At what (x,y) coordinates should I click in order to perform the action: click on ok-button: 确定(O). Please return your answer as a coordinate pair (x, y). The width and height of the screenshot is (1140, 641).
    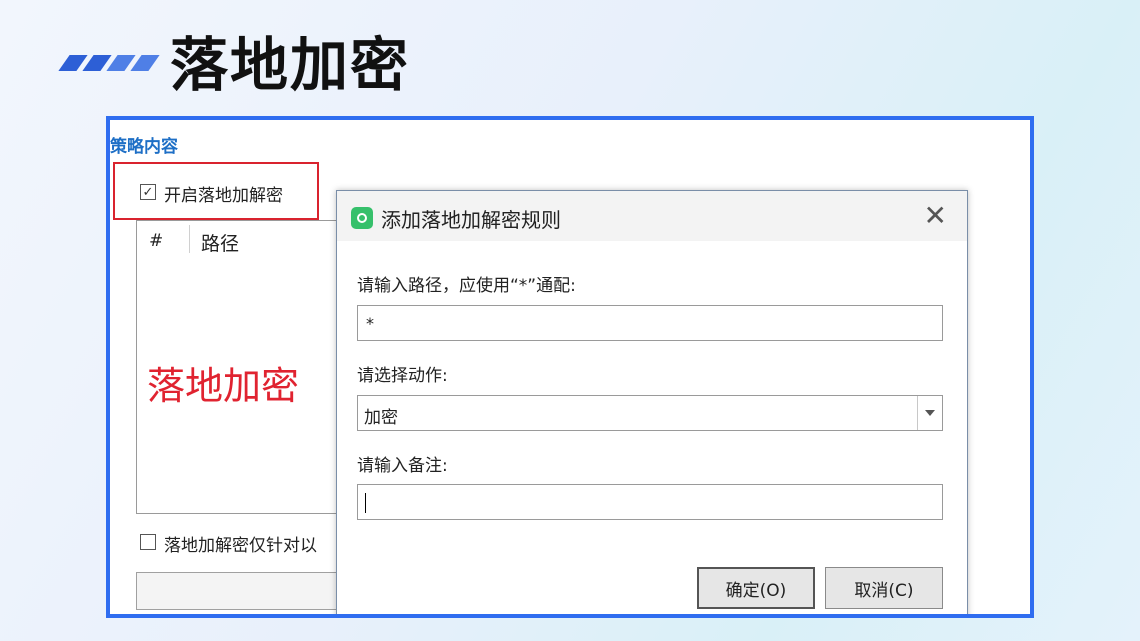
    Looking at the image, I should click on (756, 588).